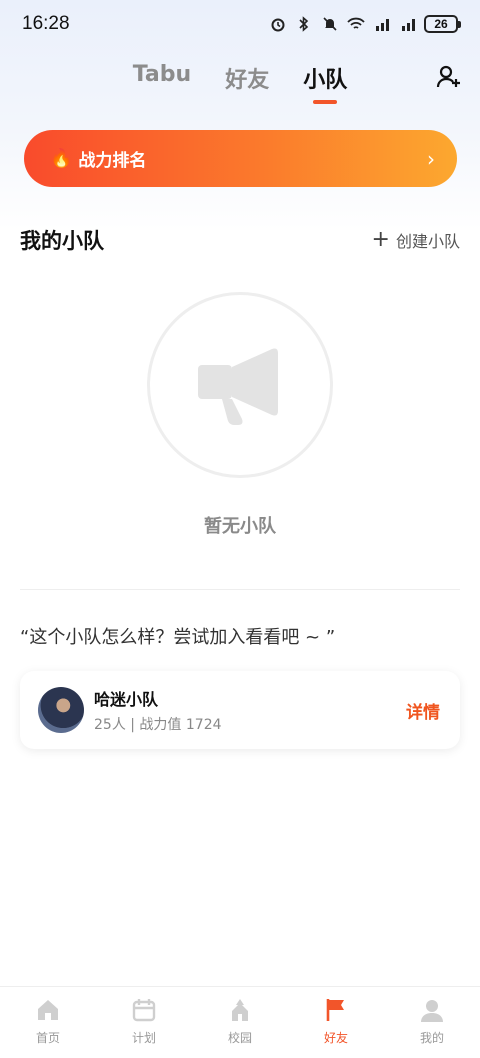 Image resolution: width=480 pixels, height=1058 pixels. Describe the element at coordinates (325, 102) in the screenshot. I see `active-tab-indicator` at that location.